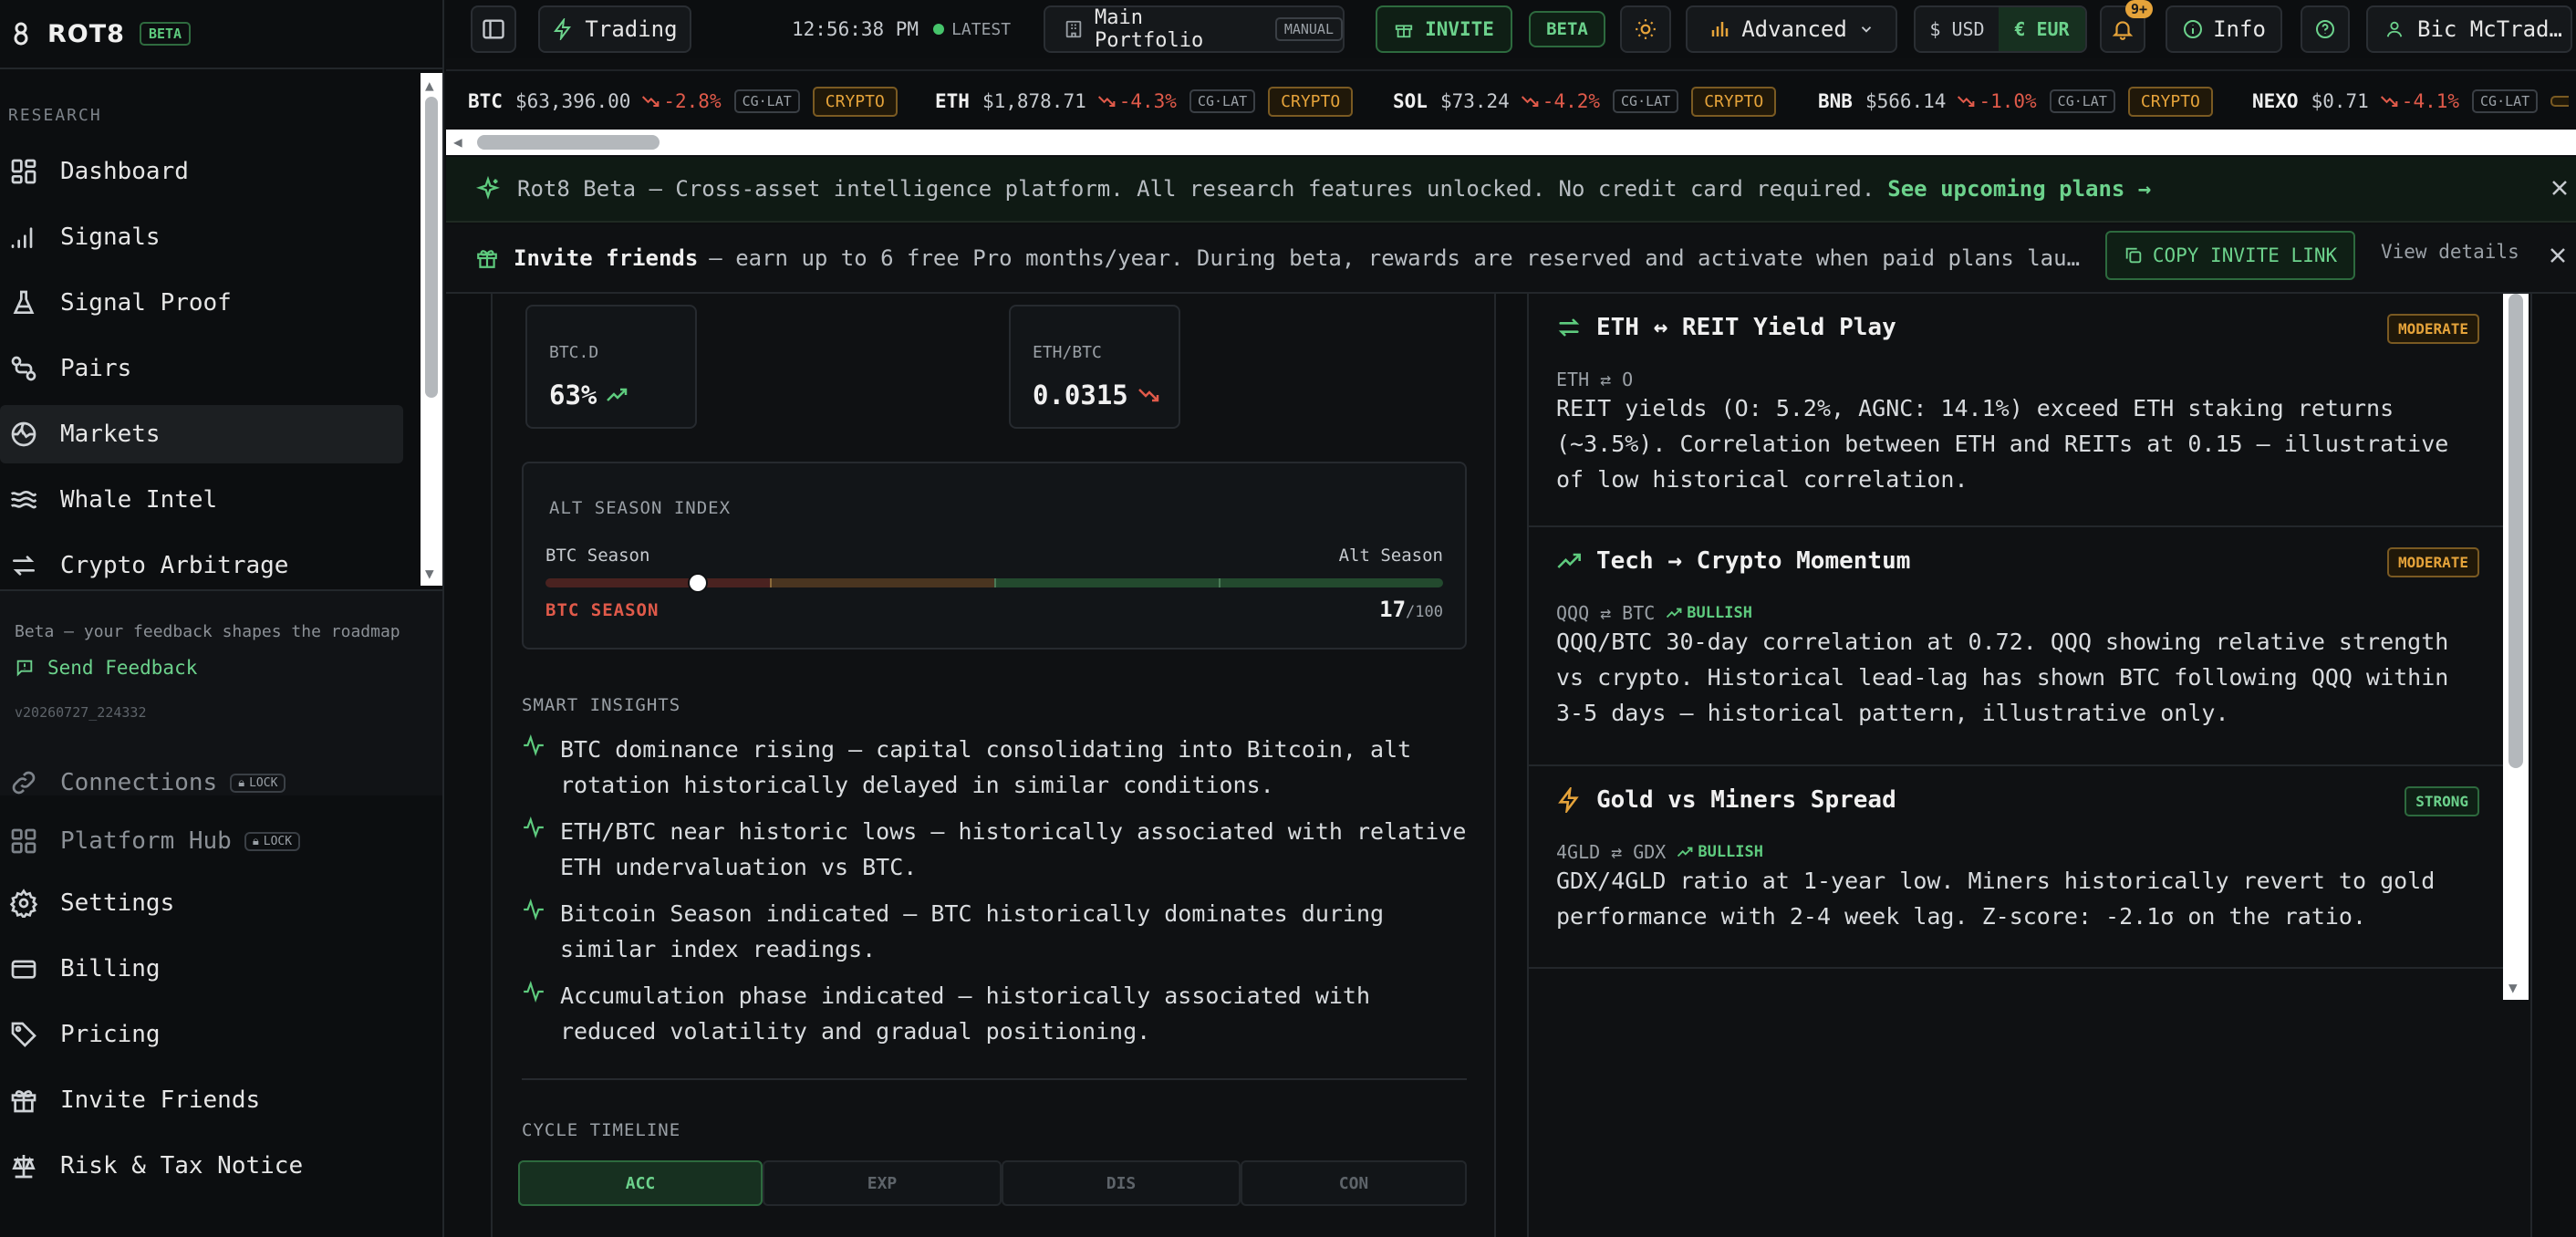 This screenshot has width=2576, height=1237. What do you see at coordinates (1628, 379) in the screenshot?
I see `asset-b: O` at bounding box center [1628, 379].